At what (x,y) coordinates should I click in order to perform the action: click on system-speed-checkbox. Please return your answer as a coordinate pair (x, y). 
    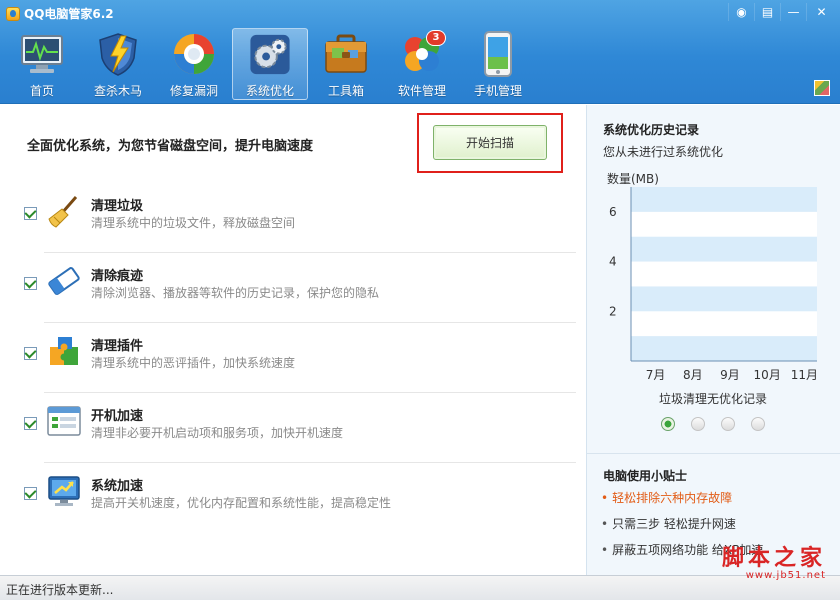
    Looking at the image, I should click on (30, 493).